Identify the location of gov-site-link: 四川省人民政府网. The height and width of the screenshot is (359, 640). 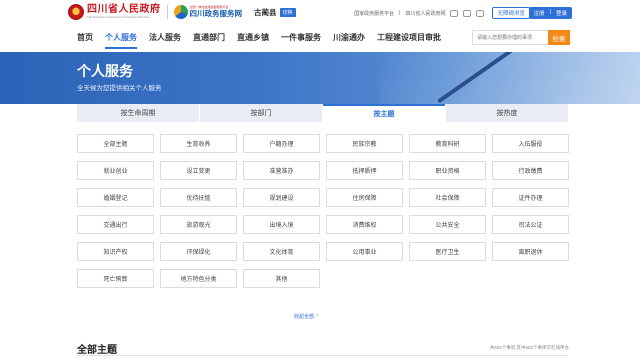
(425, 13).